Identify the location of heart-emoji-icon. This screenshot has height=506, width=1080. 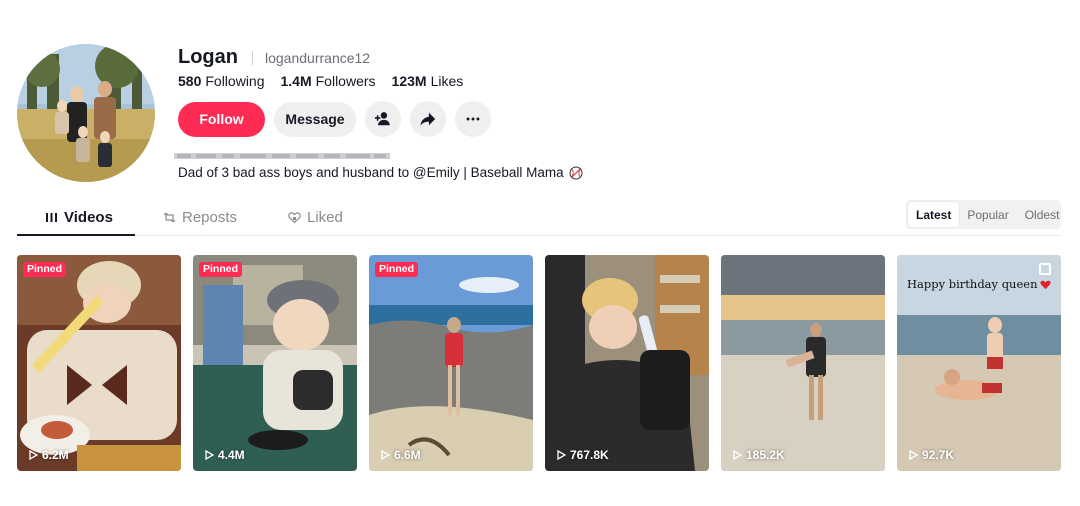
(1046, 284).